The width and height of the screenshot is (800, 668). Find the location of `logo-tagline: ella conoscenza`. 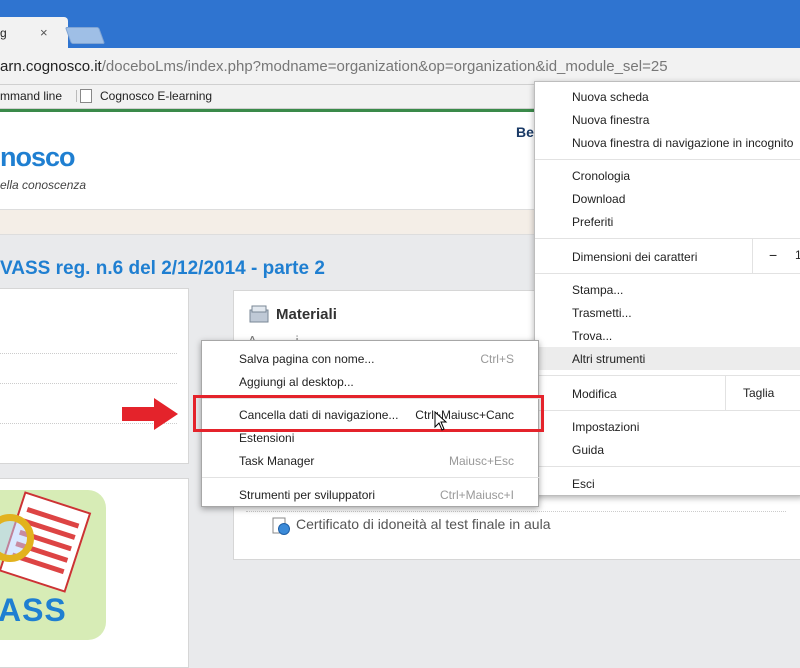

logo-tagline: ella conoscenza is located at coordinates (43, 185).